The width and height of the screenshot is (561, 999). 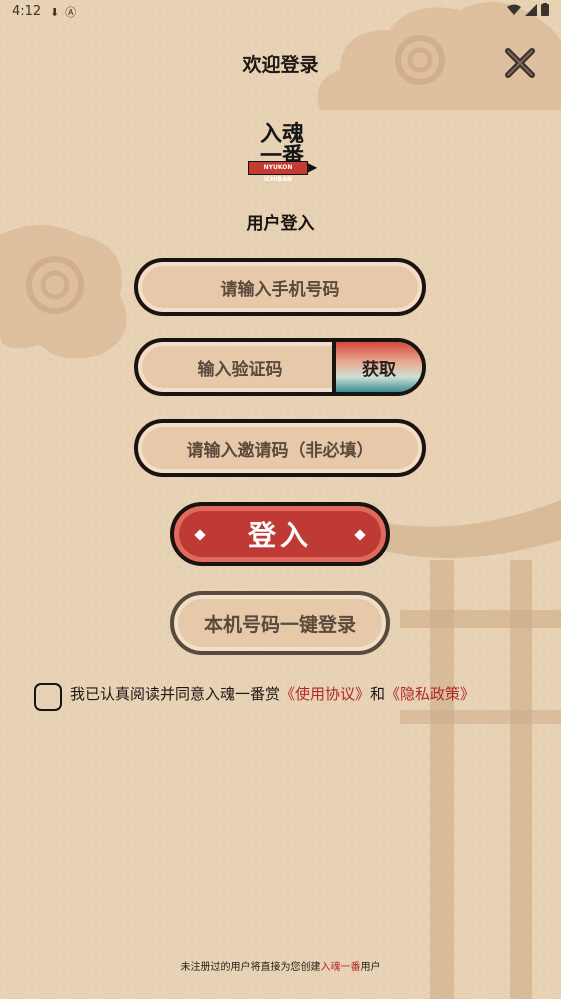 What do you see at coordinates (200, 535) in the screenshot?
I see `diamond-left-icon` at bounding box center [200, 535].